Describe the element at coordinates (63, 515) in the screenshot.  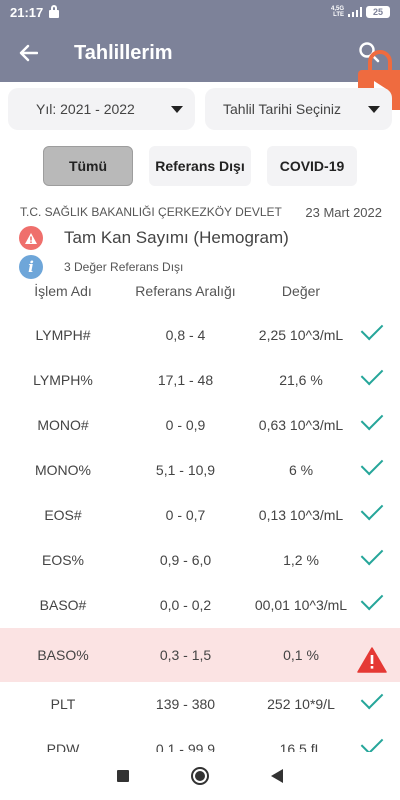
I see `row-name: EOS#` at that location.